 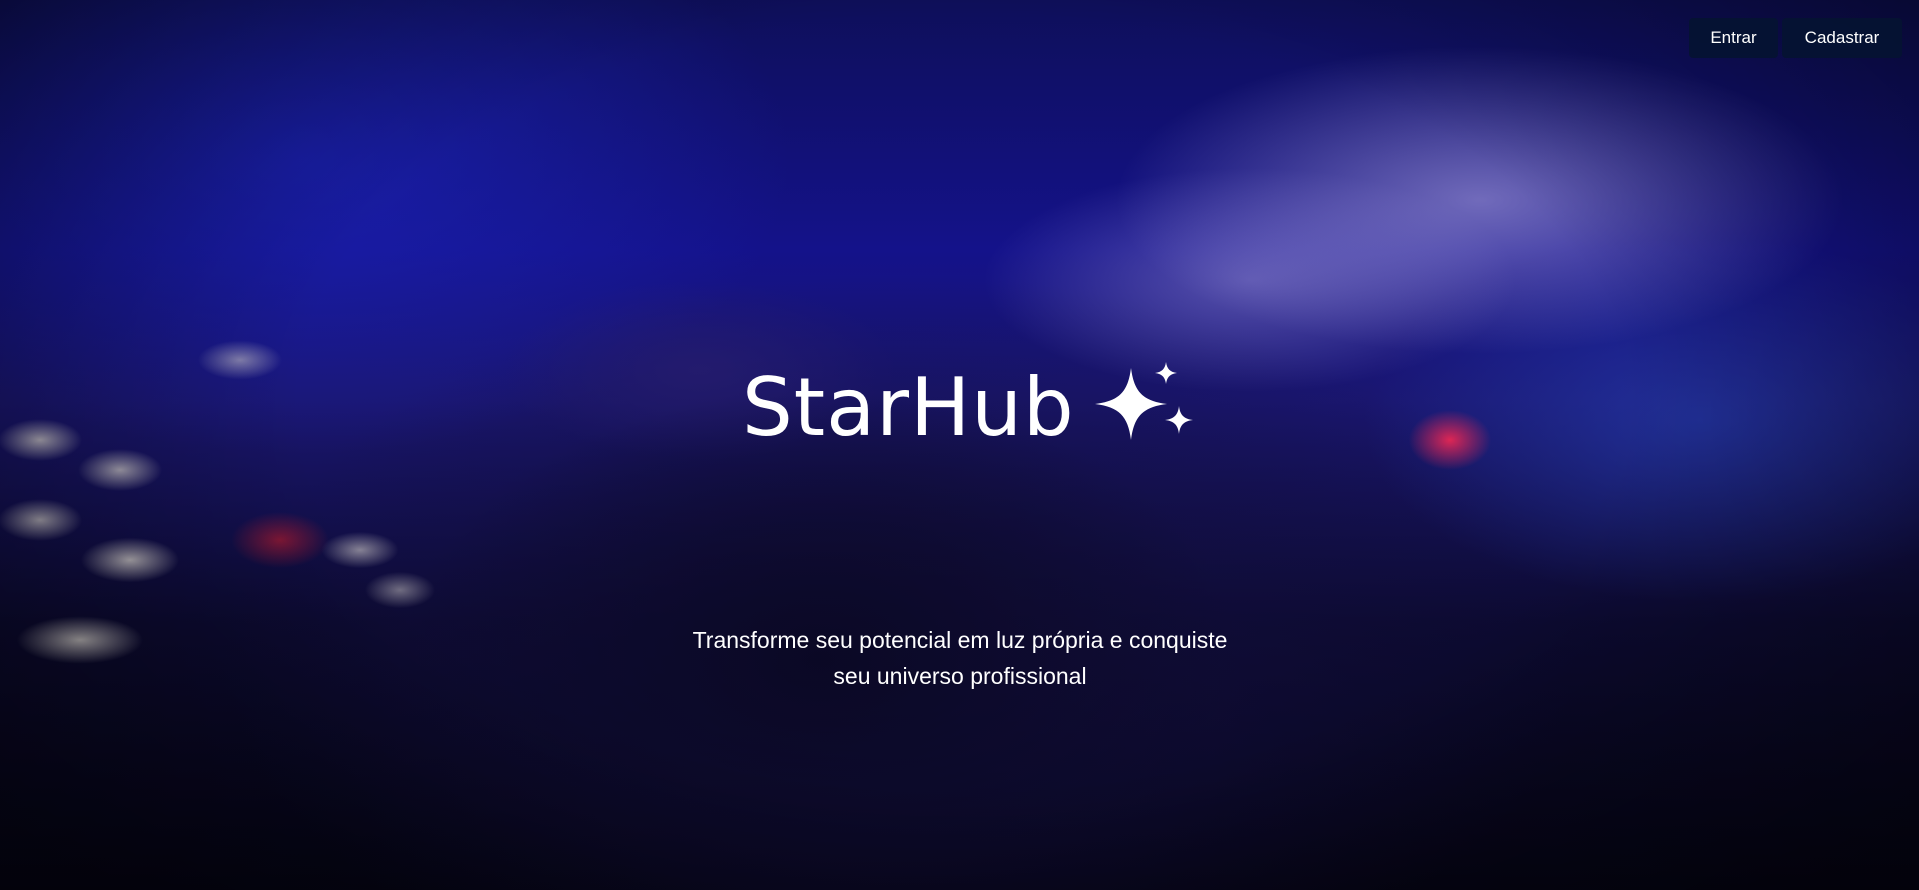 What do you see at coordinates (1842, 38) in the screenshot?
I see `signup-button: Cadastrar` at bounding box center [1842, 38].